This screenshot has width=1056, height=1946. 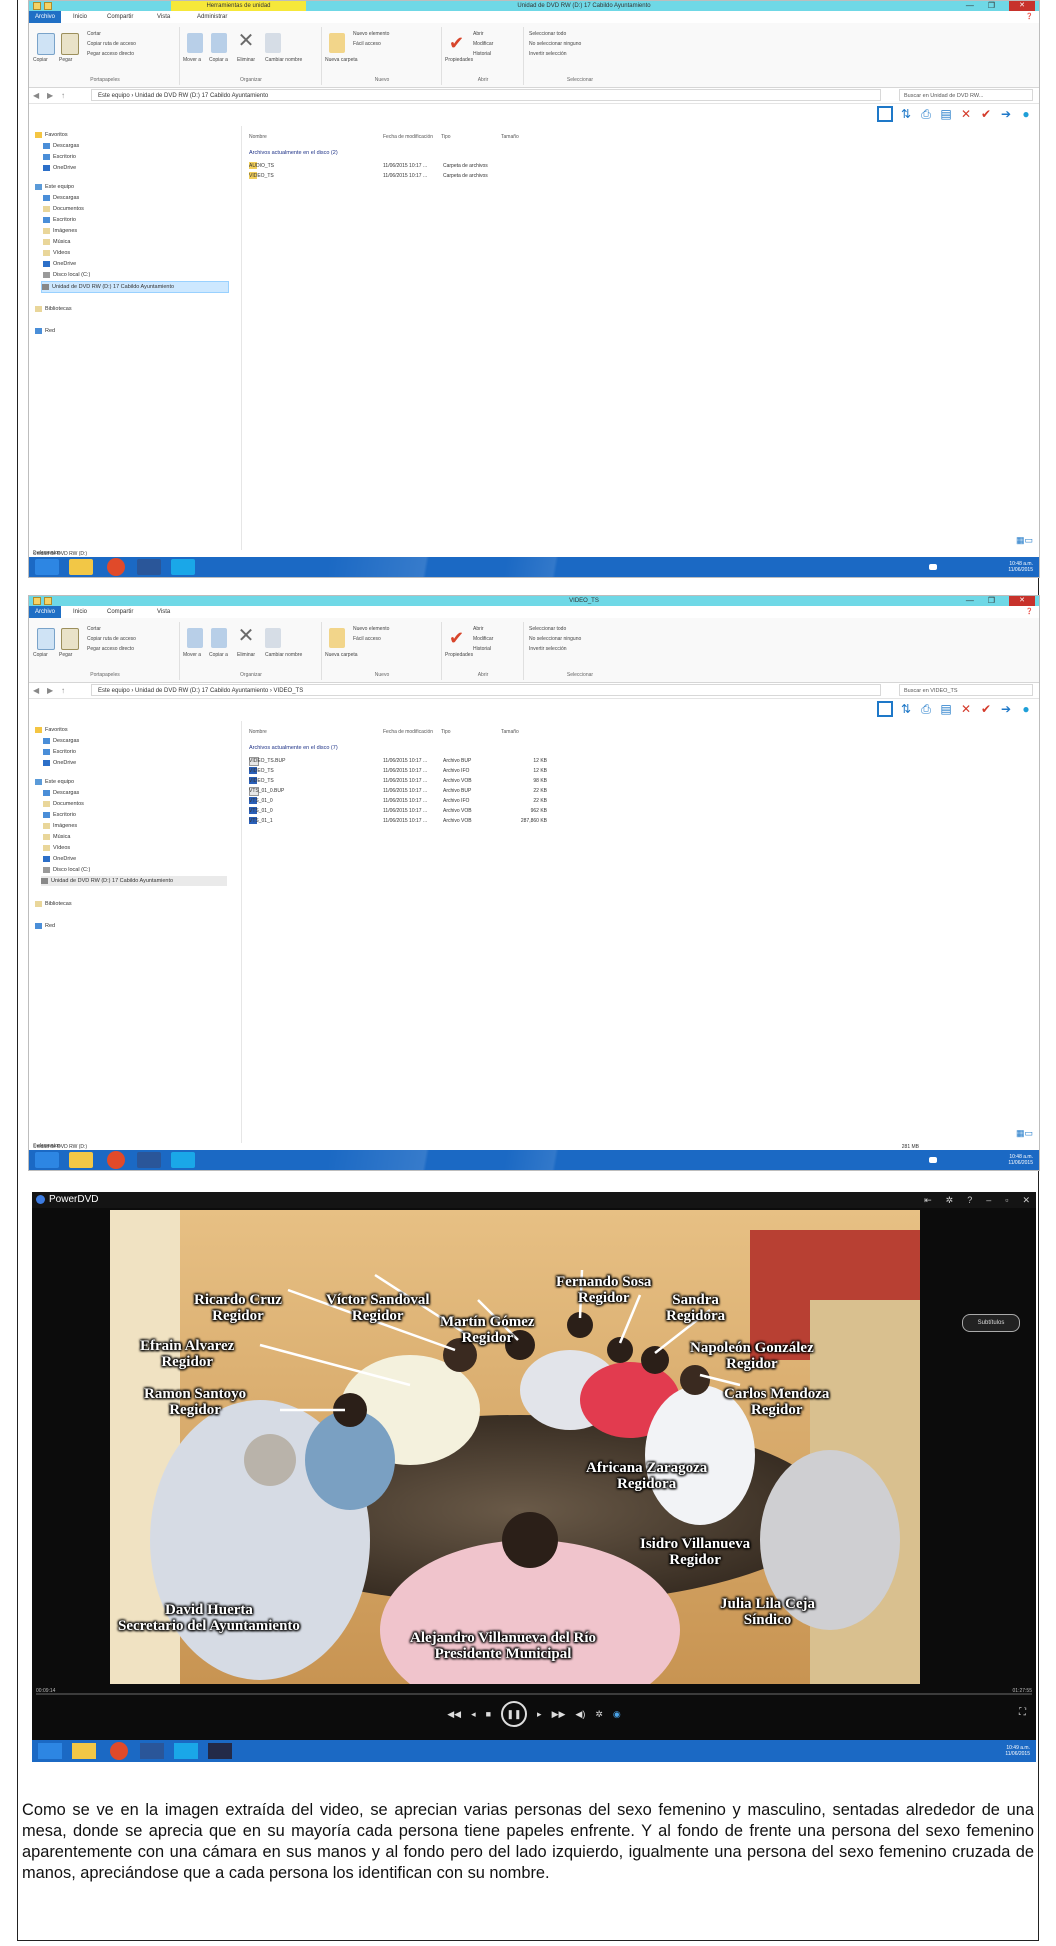 I want to click on clipboard-icon: ▤, so click(x=946, y=114).